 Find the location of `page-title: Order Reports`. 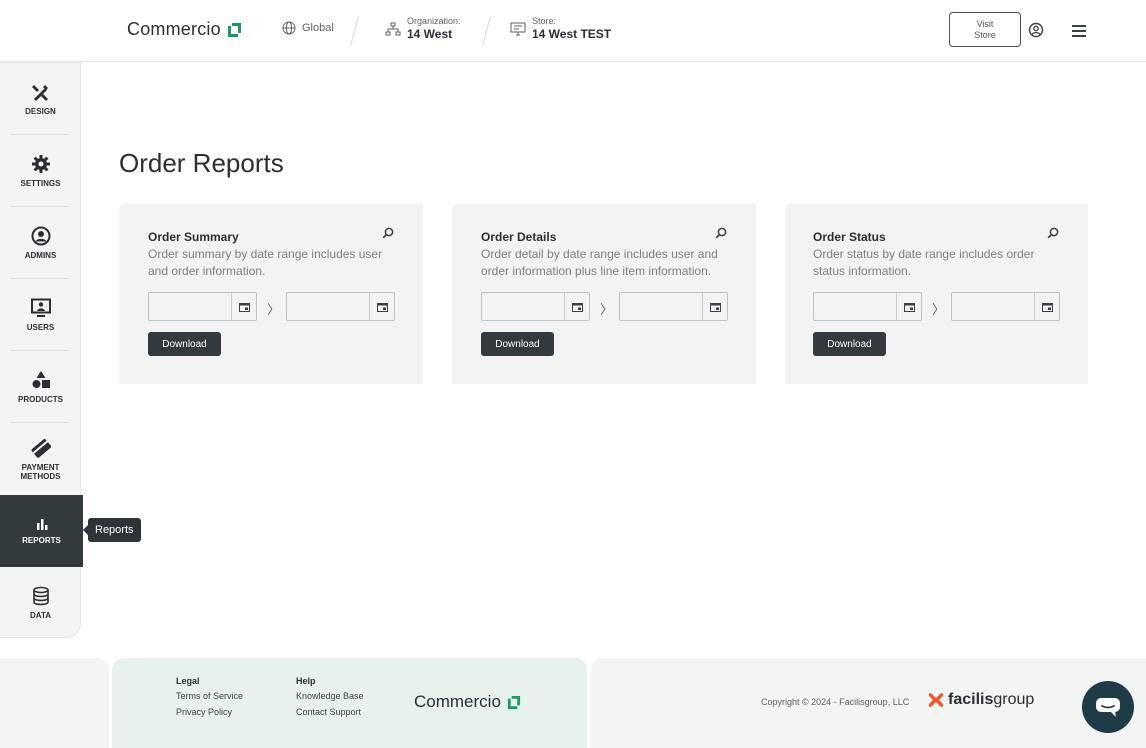

page-title: Order Reports is located at coordinates (201, 163).